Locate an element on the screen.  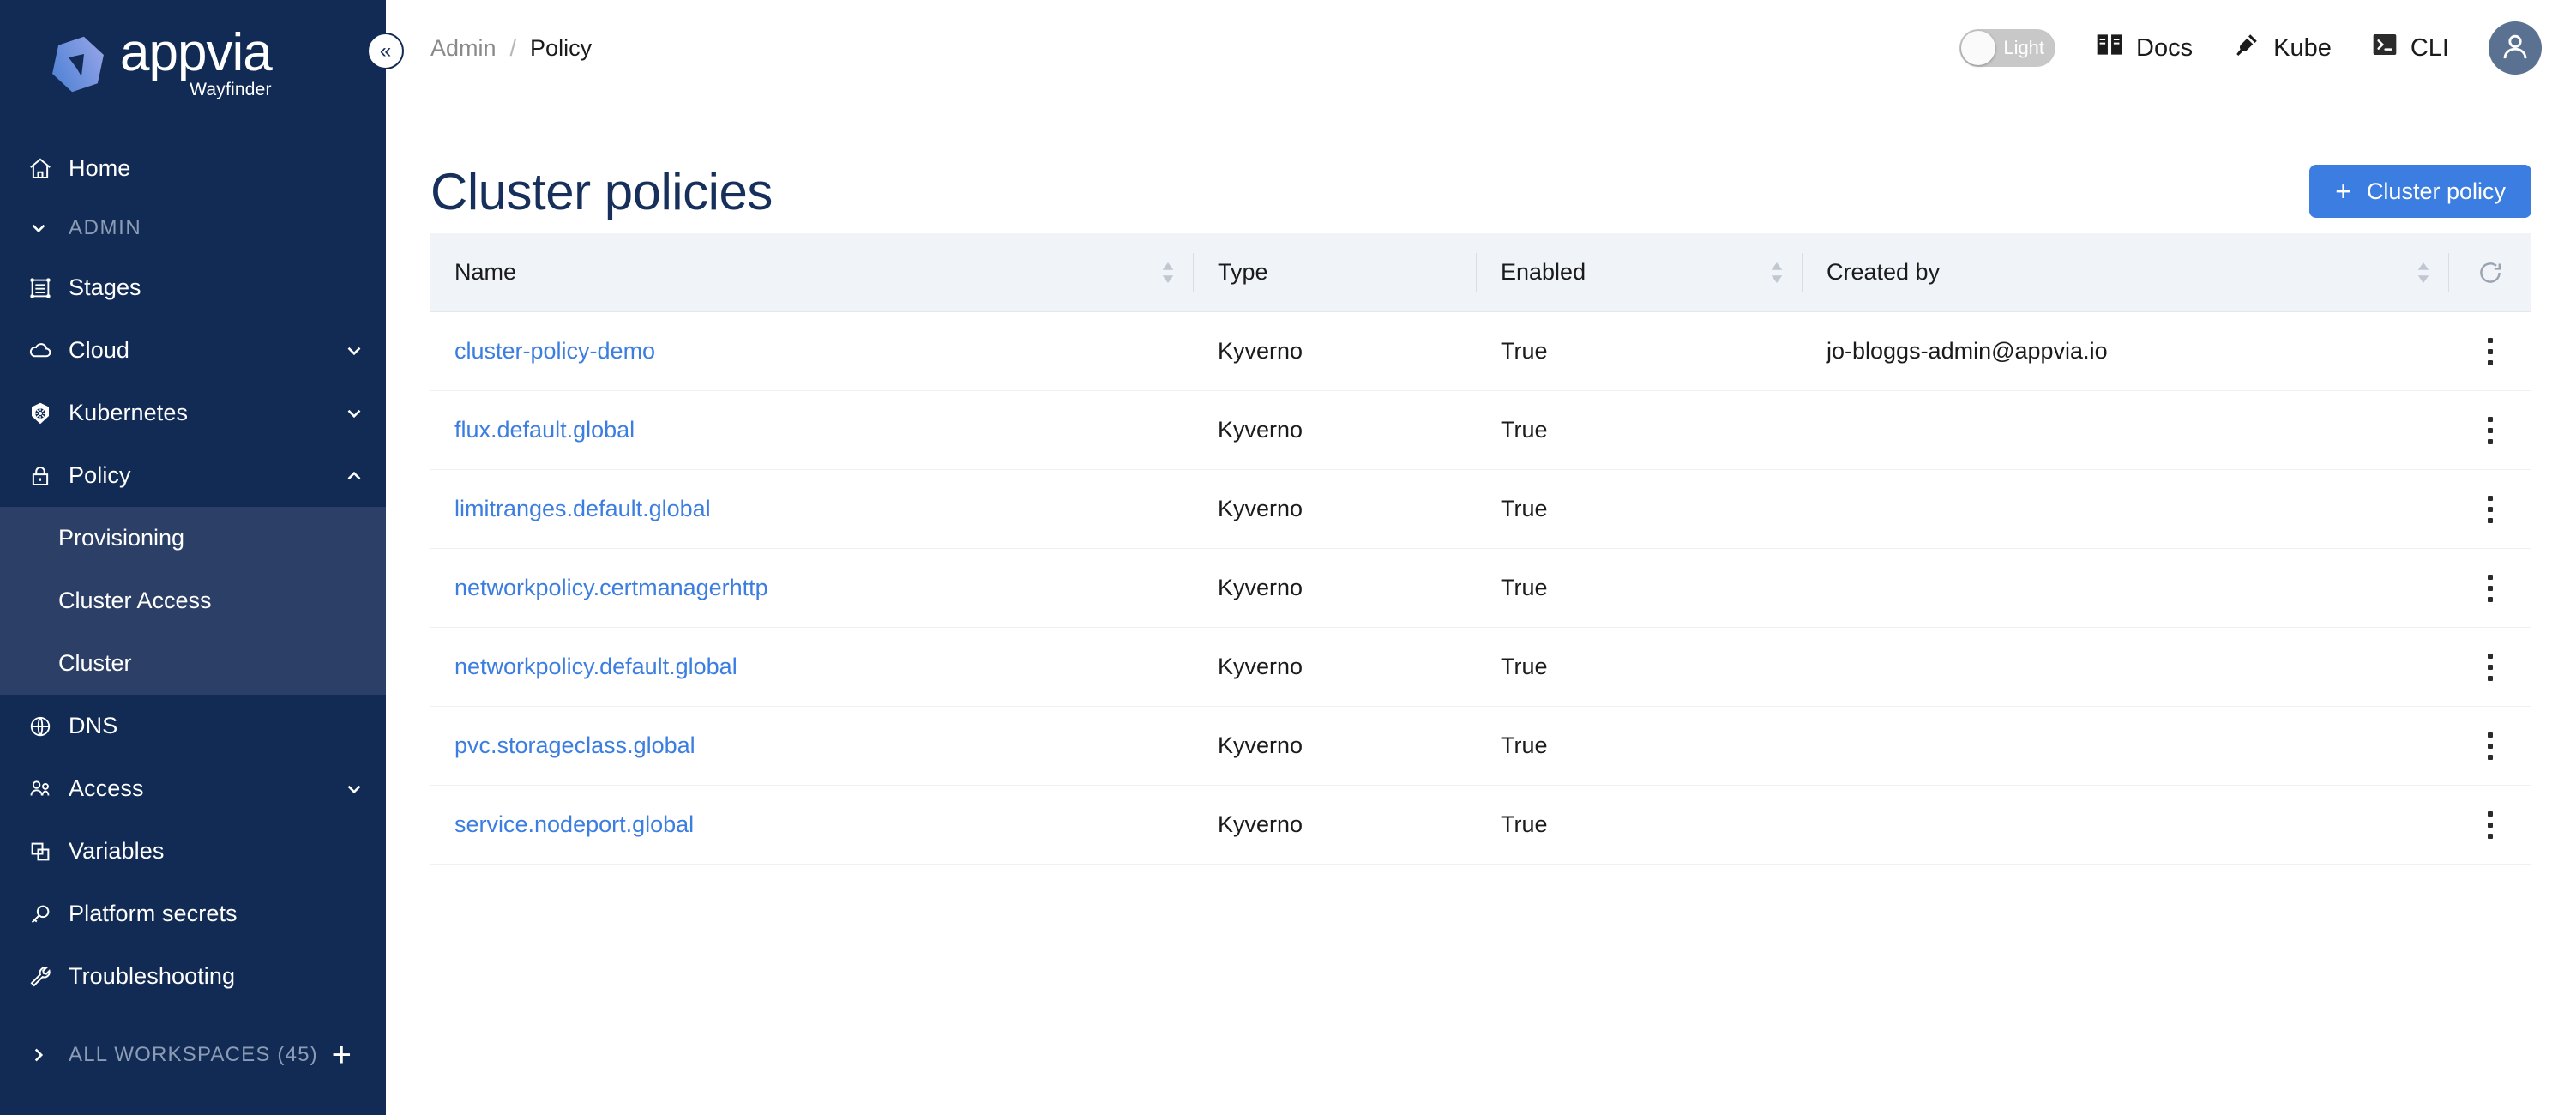
copy-icon is located at coordinates (48, 852).